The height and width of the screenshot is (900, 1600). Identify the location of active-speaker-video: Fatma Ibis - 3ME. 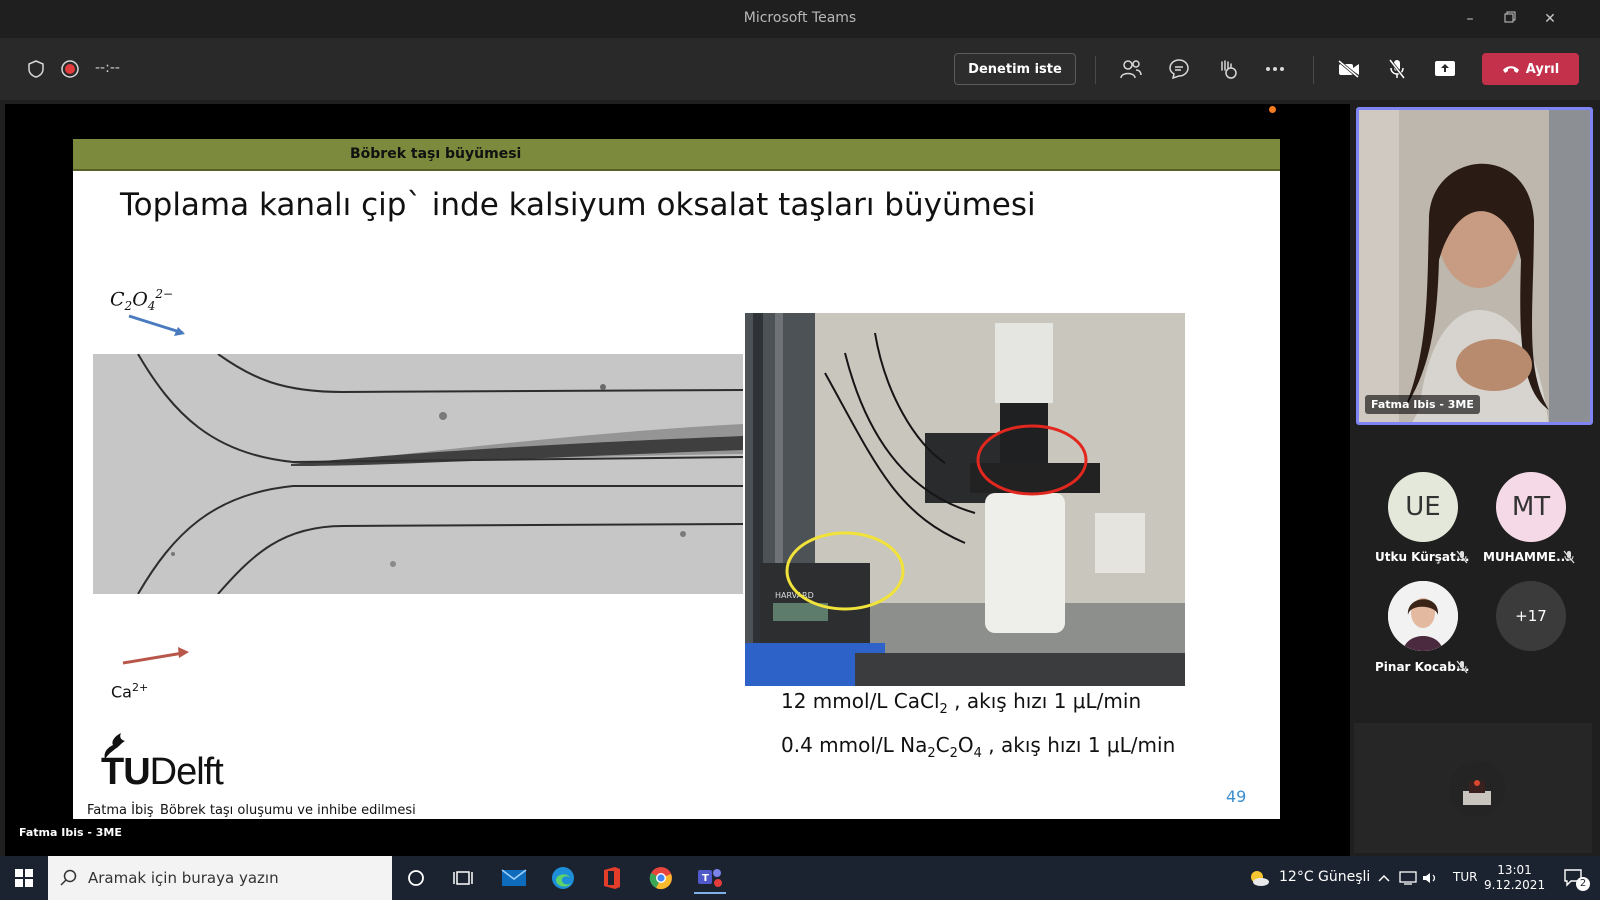
(1474, 266).